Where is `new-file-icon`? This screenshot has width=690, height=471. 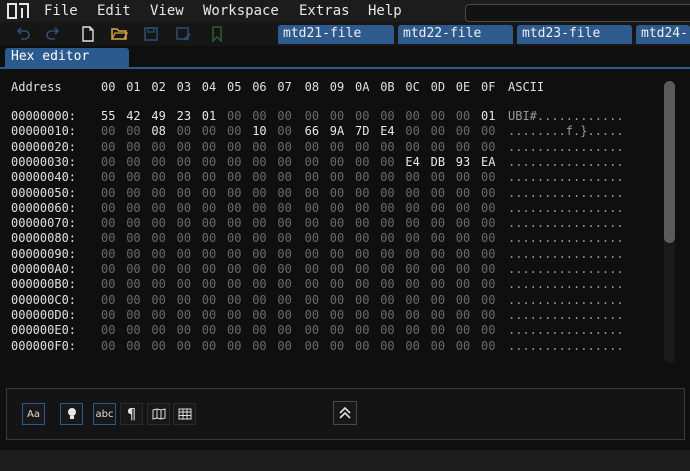
new-file-icon is located at coordinates (88, 34).